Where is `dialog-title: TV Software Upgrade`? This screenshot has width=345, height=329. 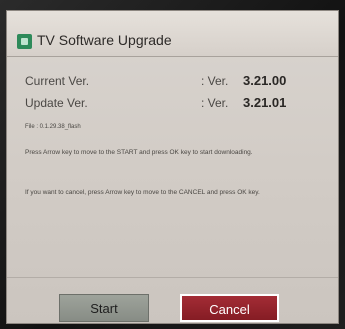 dialog-title: TV Software Upgrade is located at coordinates (104, 40).